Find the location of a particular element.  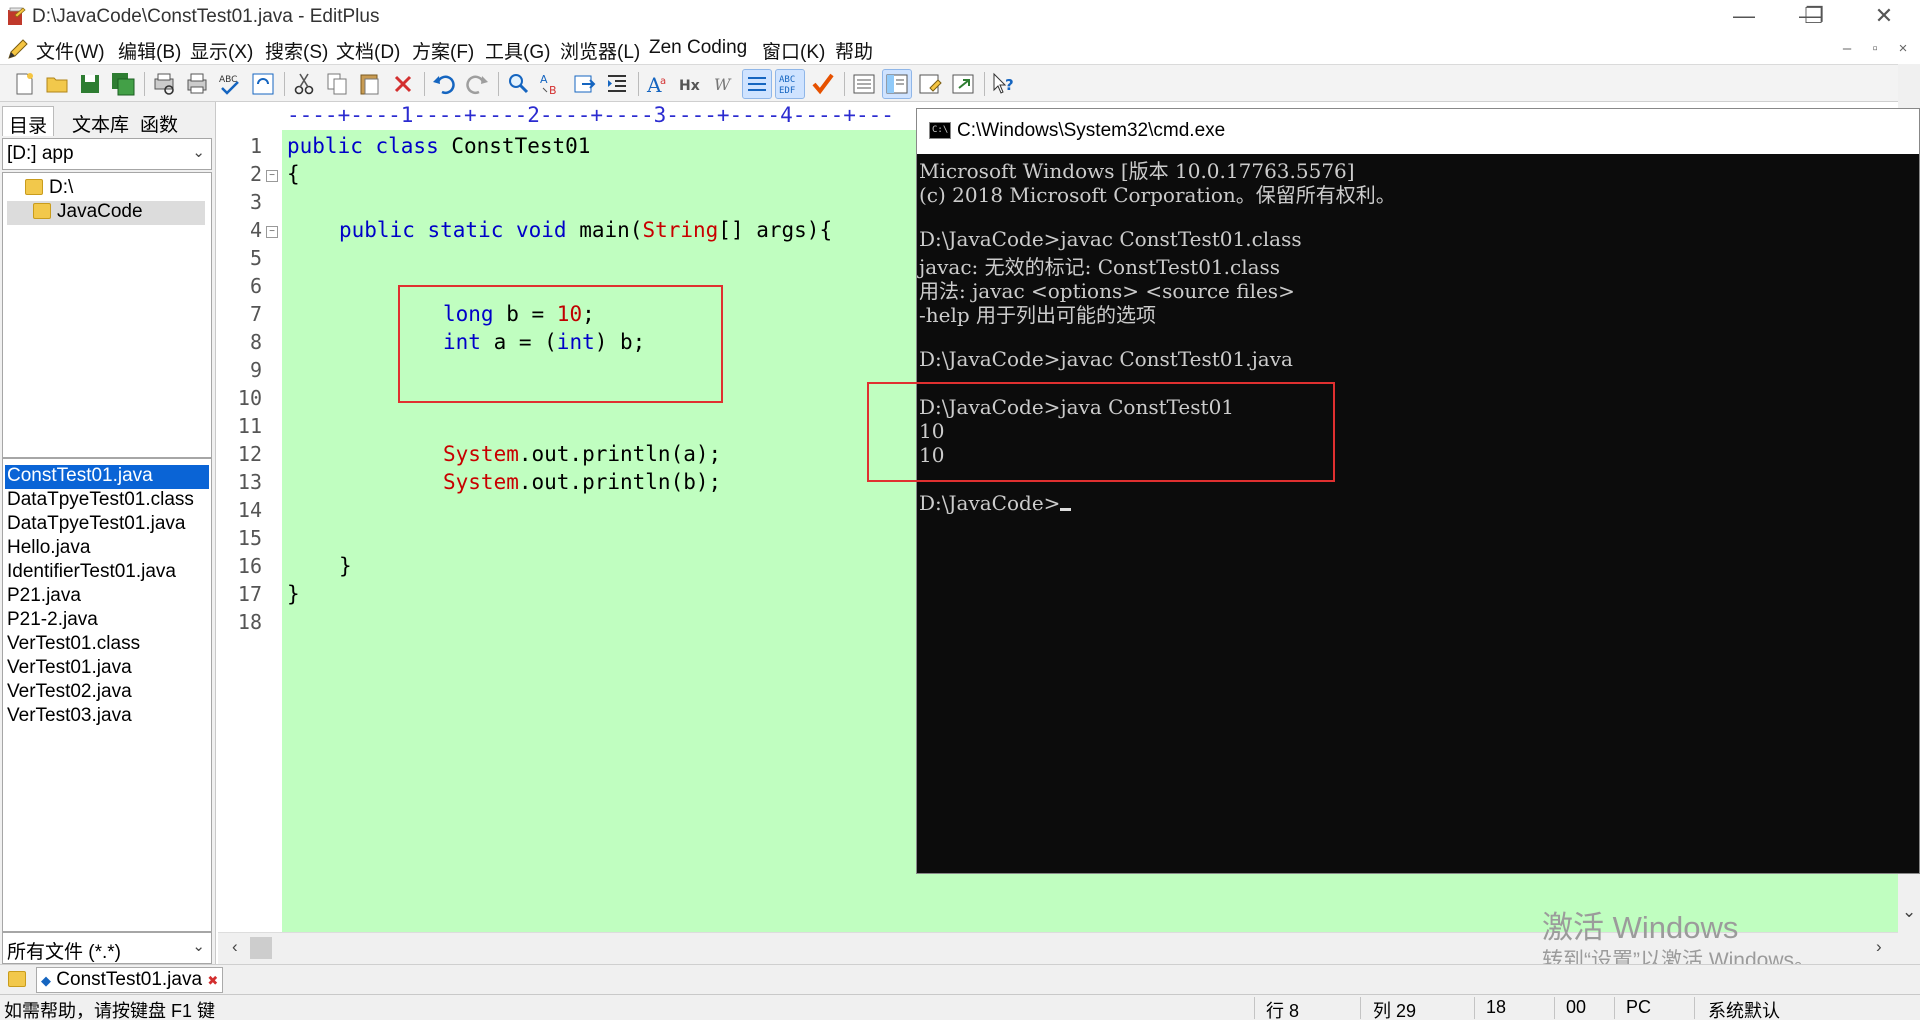

scroll-down-icon: ⌄ is located at coordinates (1909, 912).